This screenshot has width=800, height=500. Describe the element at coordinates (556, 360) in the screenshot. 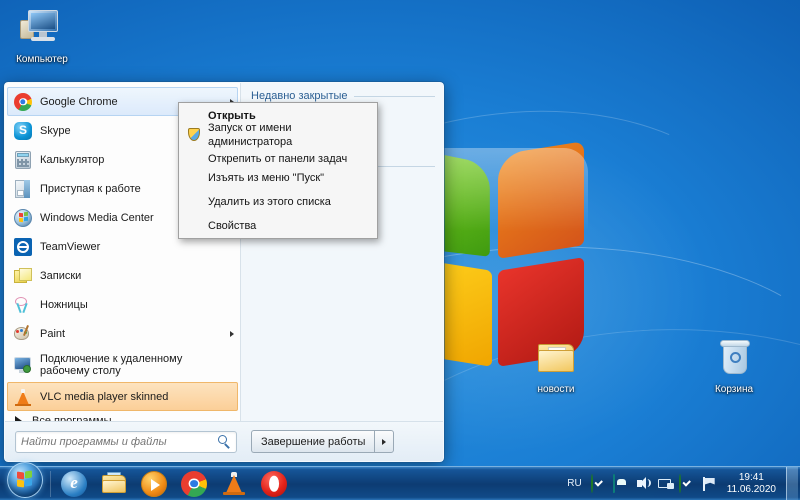

I see `folder-icon` at that location.